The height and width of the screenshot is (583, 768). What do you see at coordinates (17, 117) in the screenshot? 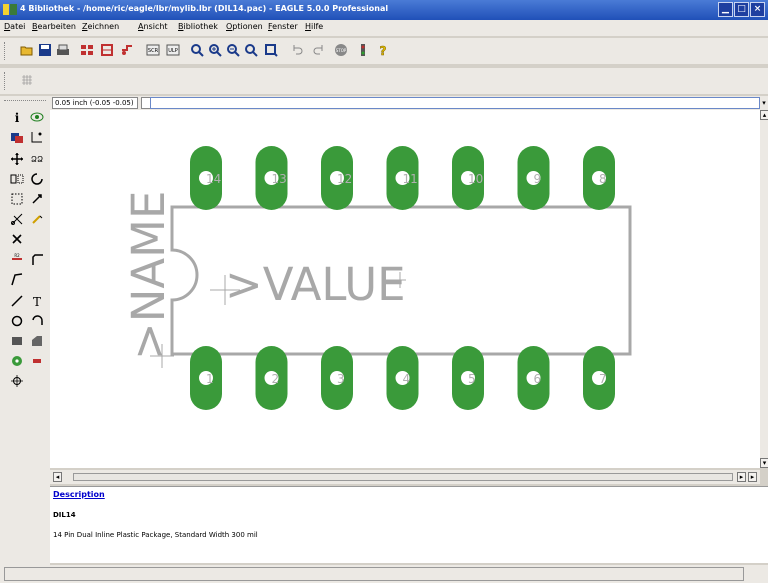
I see `info-icon: i` at bounding box center [17, 117].